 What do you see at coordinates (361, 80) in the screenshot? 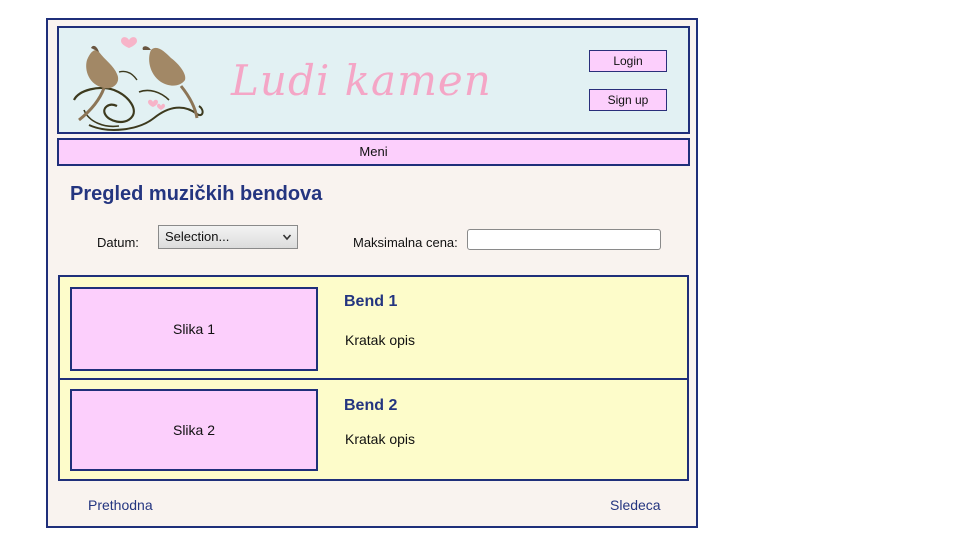
I see `site-title: Ludi kamen` at bounding box center [361, 80].